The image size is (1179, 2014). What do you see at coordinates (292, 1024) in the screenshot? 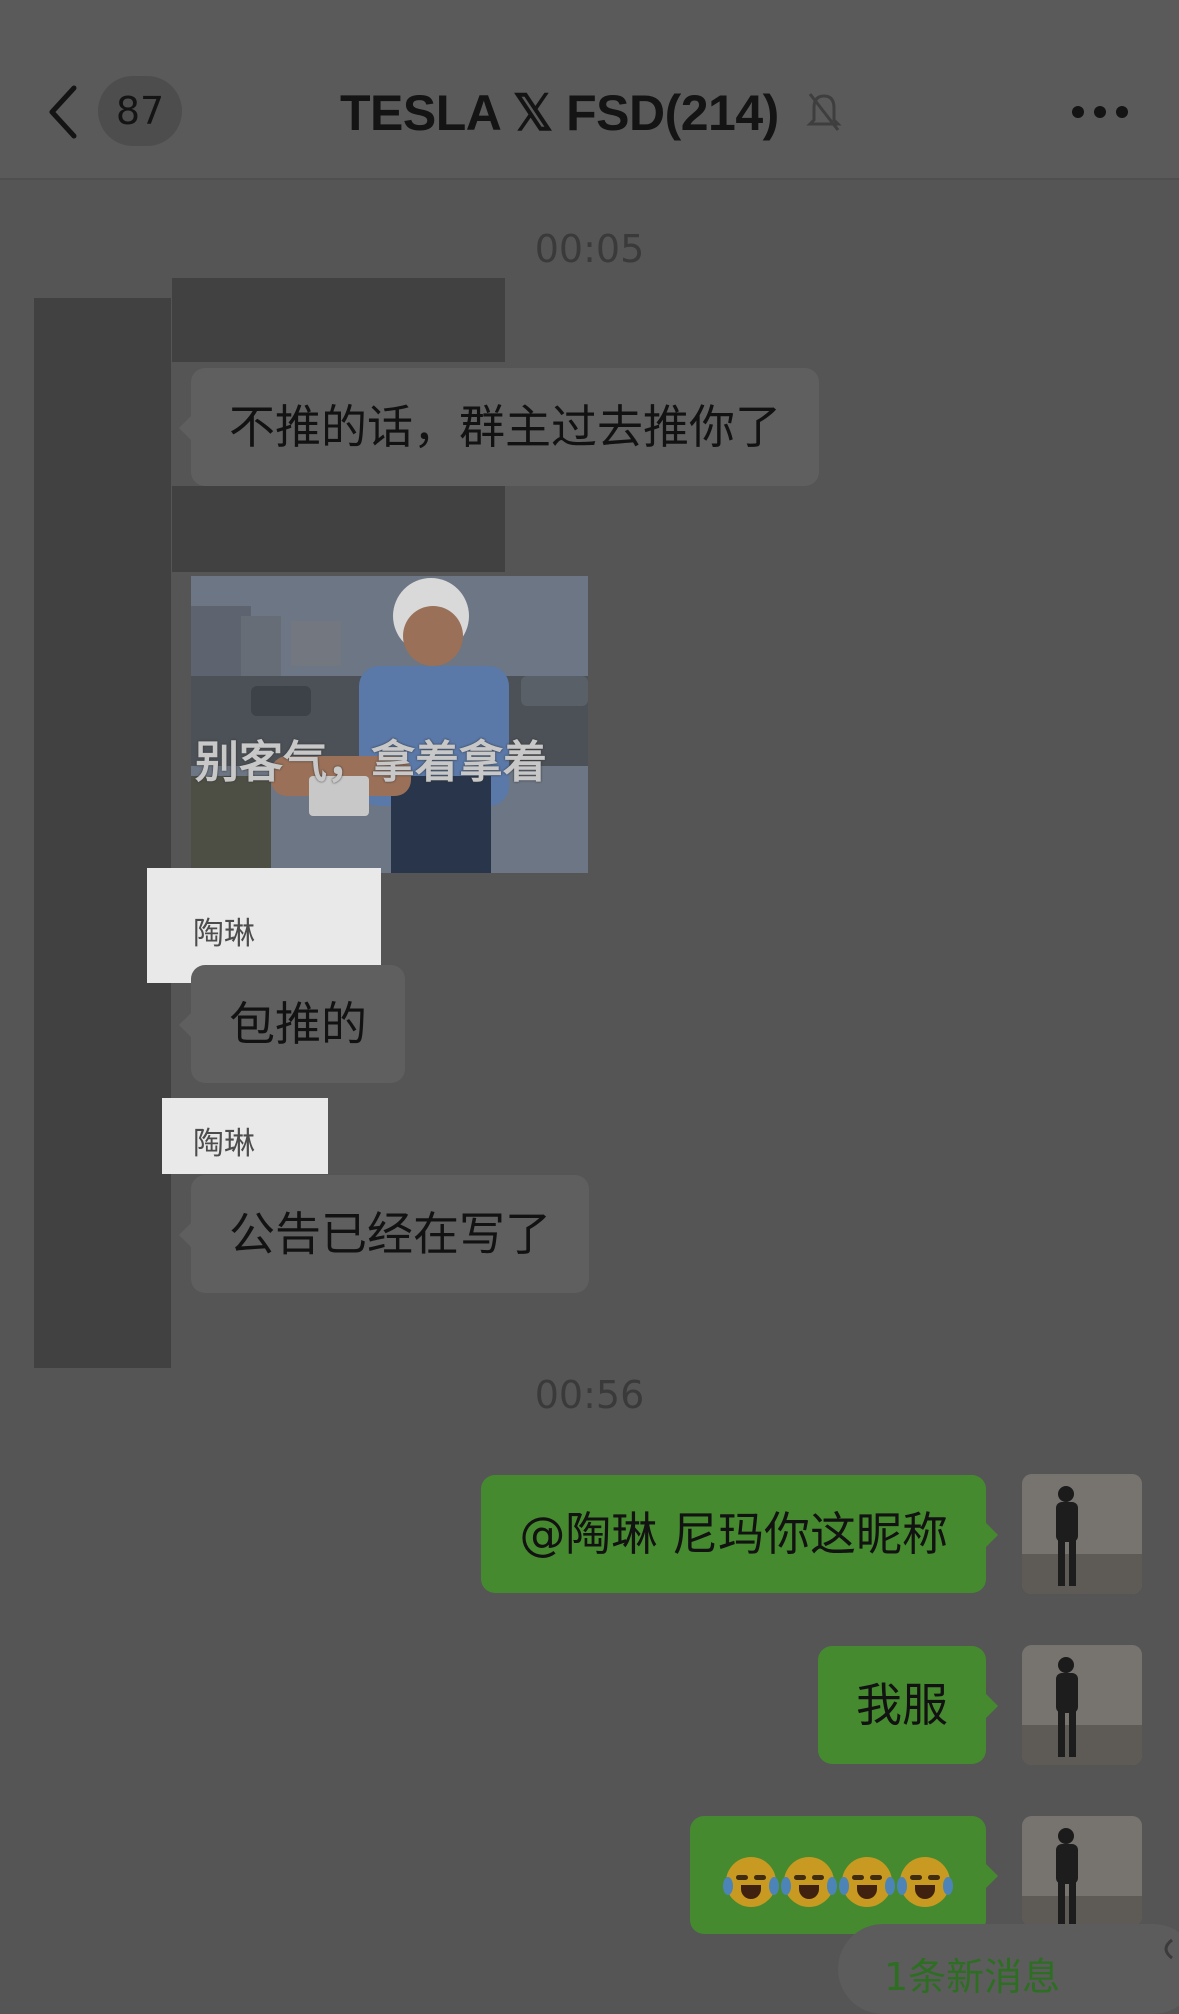
I see `incoming-message-bubble: 包推的` at bounding box center [292, 1024].